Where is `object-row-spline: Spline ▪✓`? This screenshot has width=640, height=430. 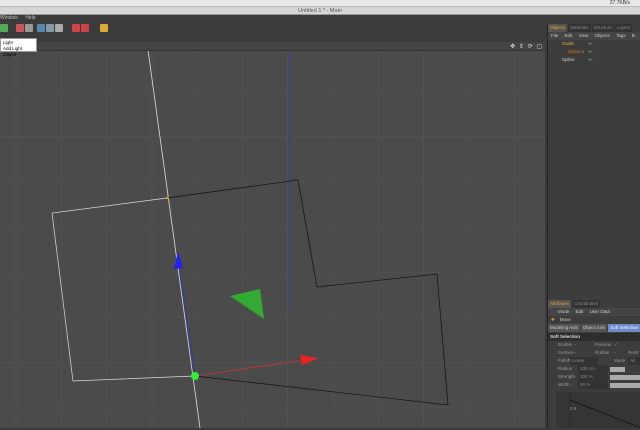
object-row-spline: Spline ▪✓ is located at coordinates (594, 60).